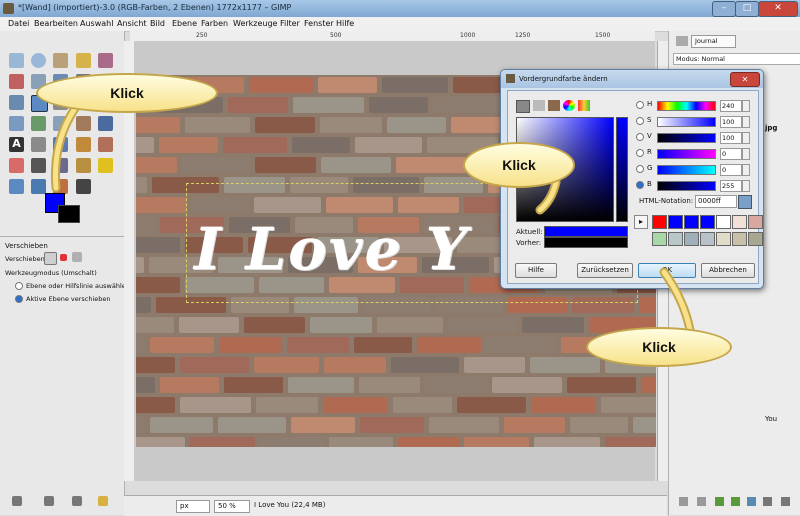 The image size is (800, 516). Describe the element at coordinates (659, 347) in the screenshot. I see `callout-klick-ok: Klick` at that location.